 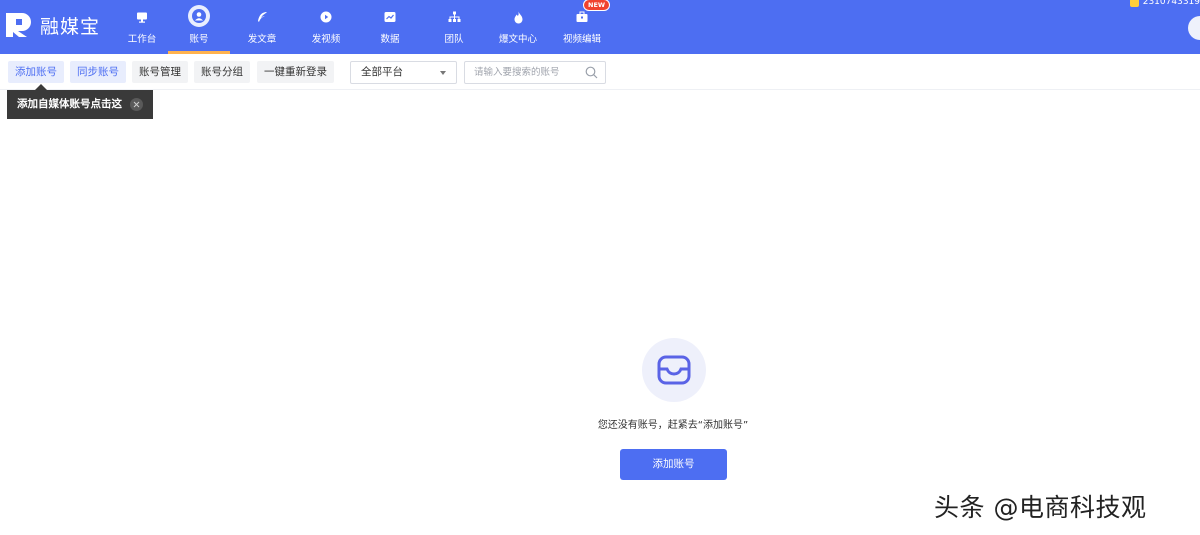 What do you see at coordinates (1040, 507) in the screenshot?
I see `watermark-text: 头条 @电商科技观` at bounding box center [1040, 507].